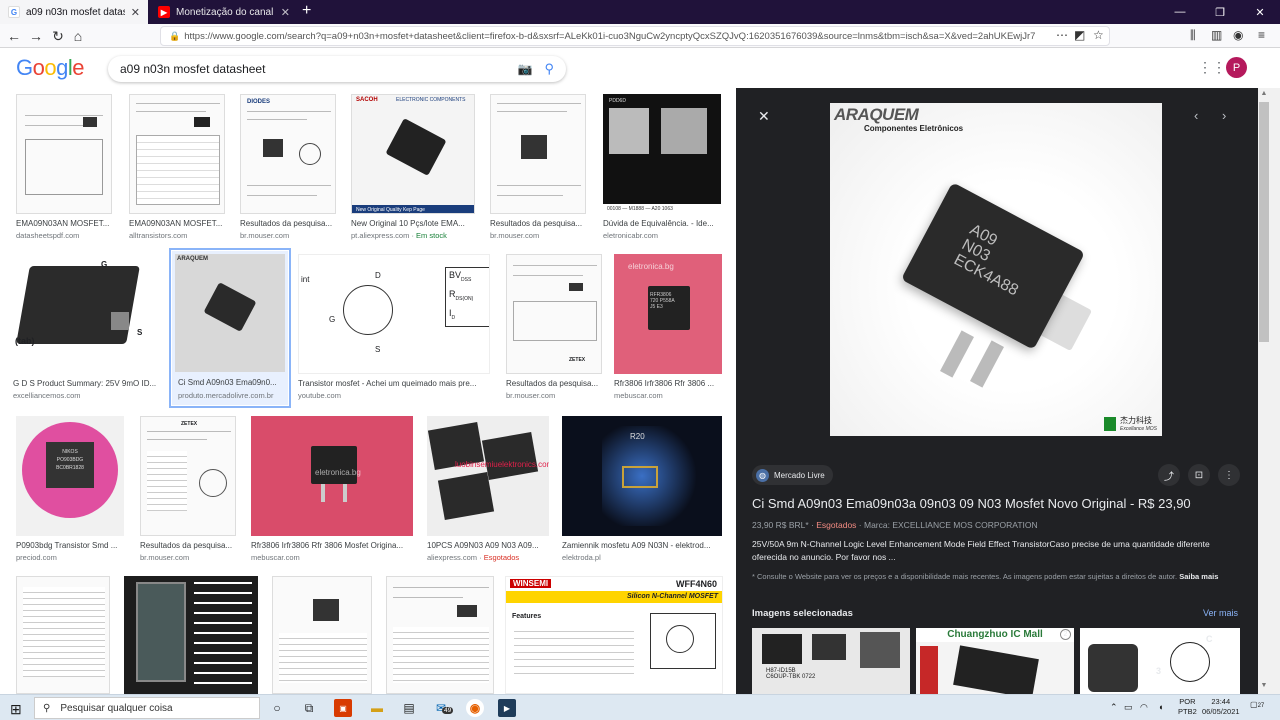 This screenshot has width=1280, height=720. What do you see at coordinates (1269, 391) in the screenshot?
I see `page-scrollbar: ▲ ▼` at bounding box center [1269, 391].